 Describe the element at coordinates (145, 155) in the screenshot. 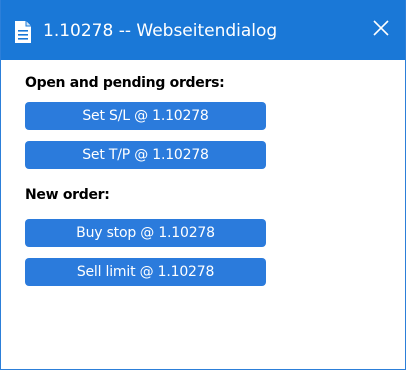

I see `set-tp-button: Set T/P @ 1.10278` at that location.